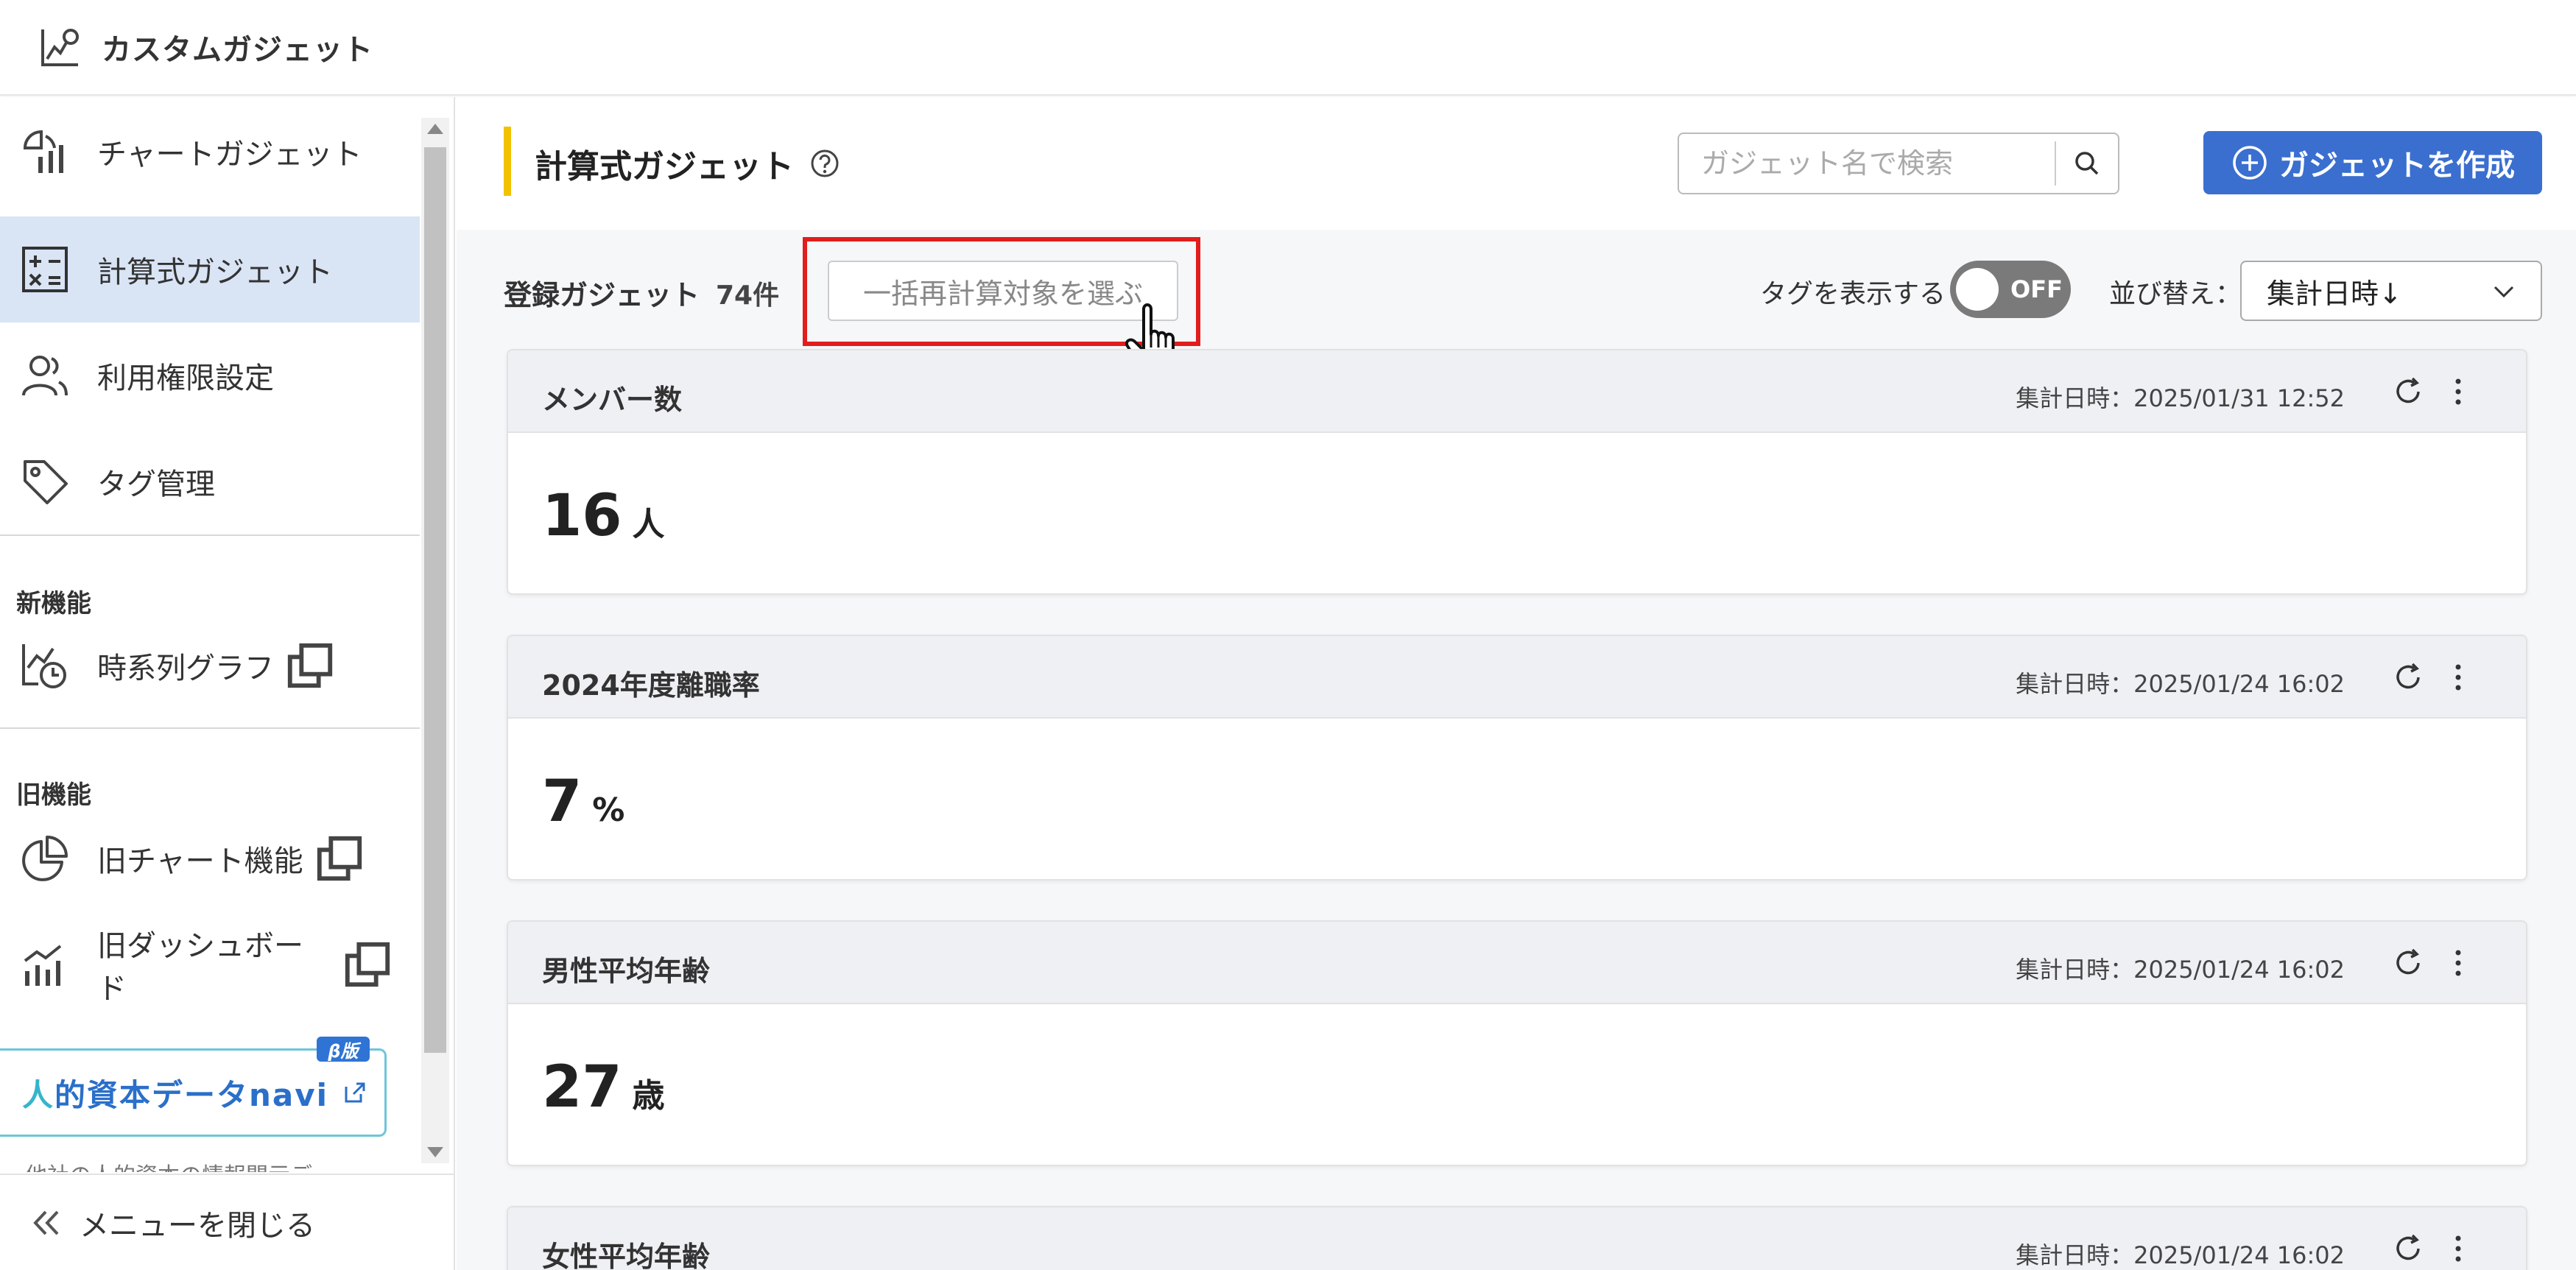  What do you see at coordinates (435, 1152) in the screenshot?
I see `scroll-down-arrow-icon` at bounding box center [435, 1152].